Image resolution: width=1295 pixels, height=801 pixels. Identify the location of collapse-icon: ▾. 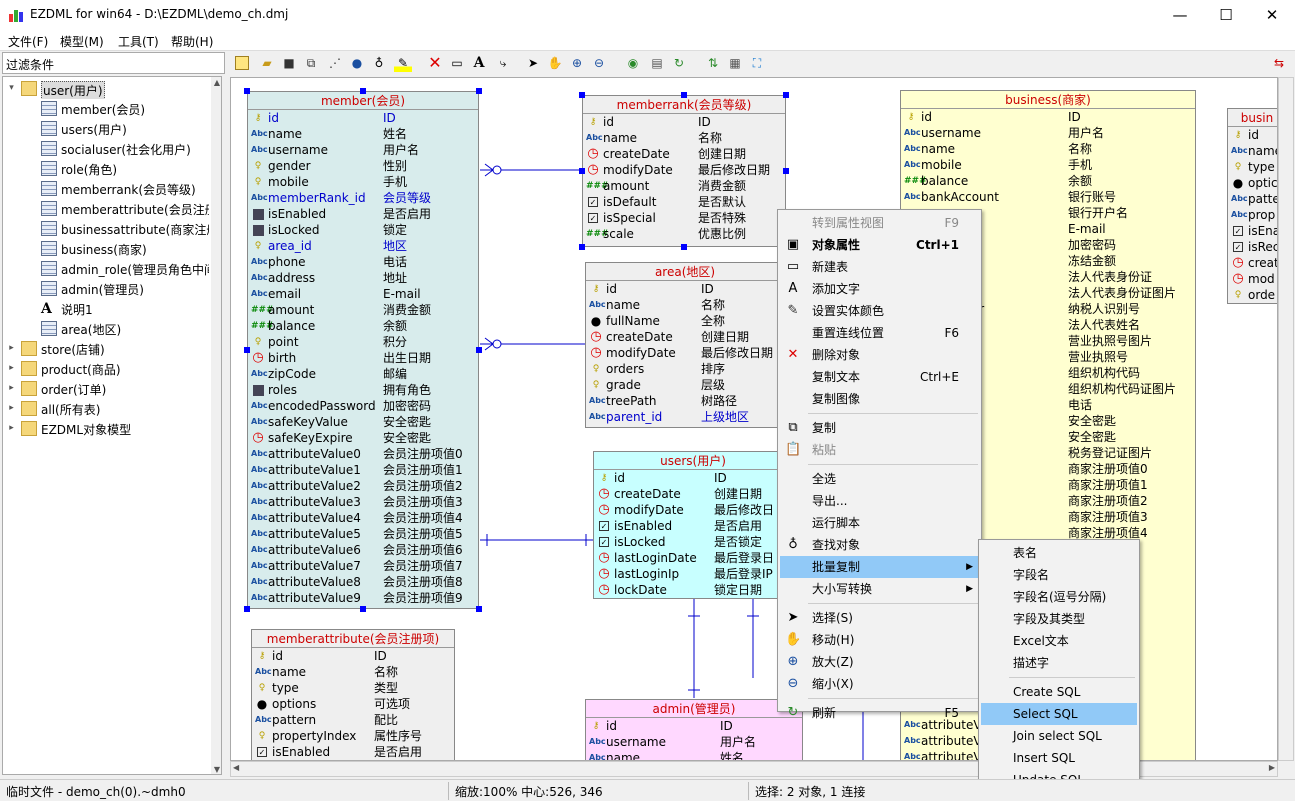
(11, 88).